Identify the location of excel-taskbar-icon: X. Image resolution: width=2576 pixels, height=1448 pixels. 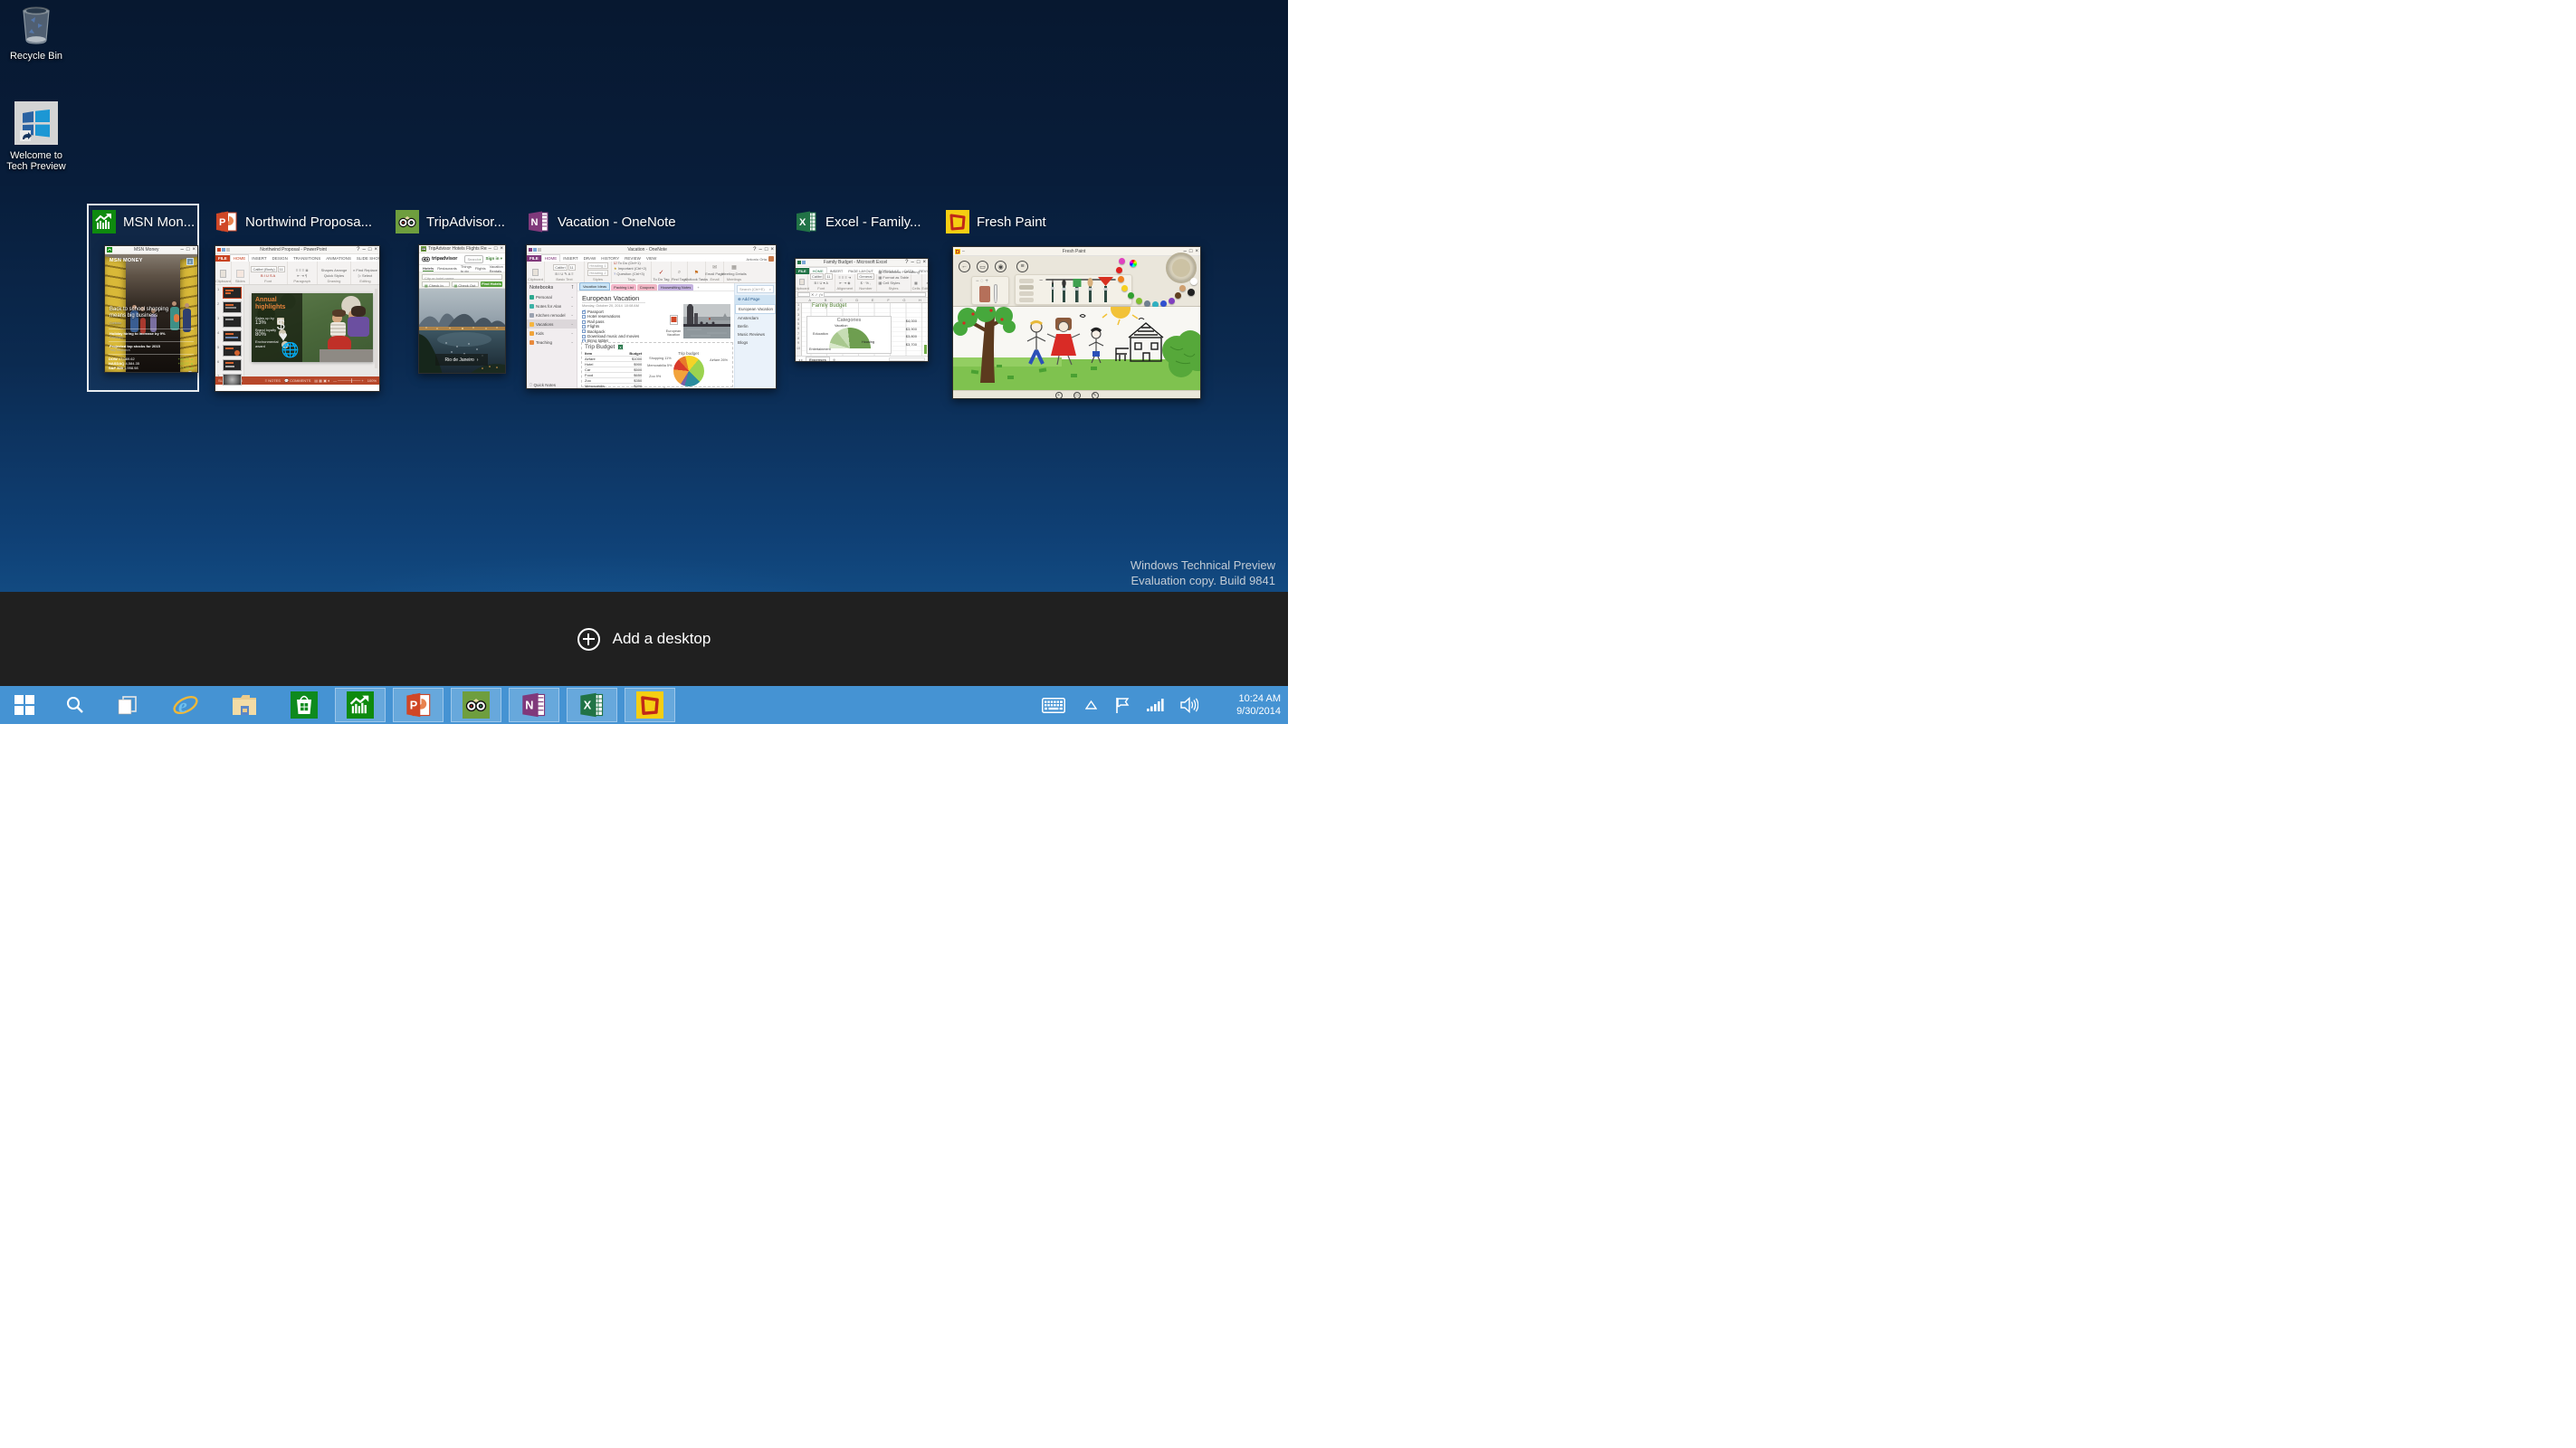
(592, 705).